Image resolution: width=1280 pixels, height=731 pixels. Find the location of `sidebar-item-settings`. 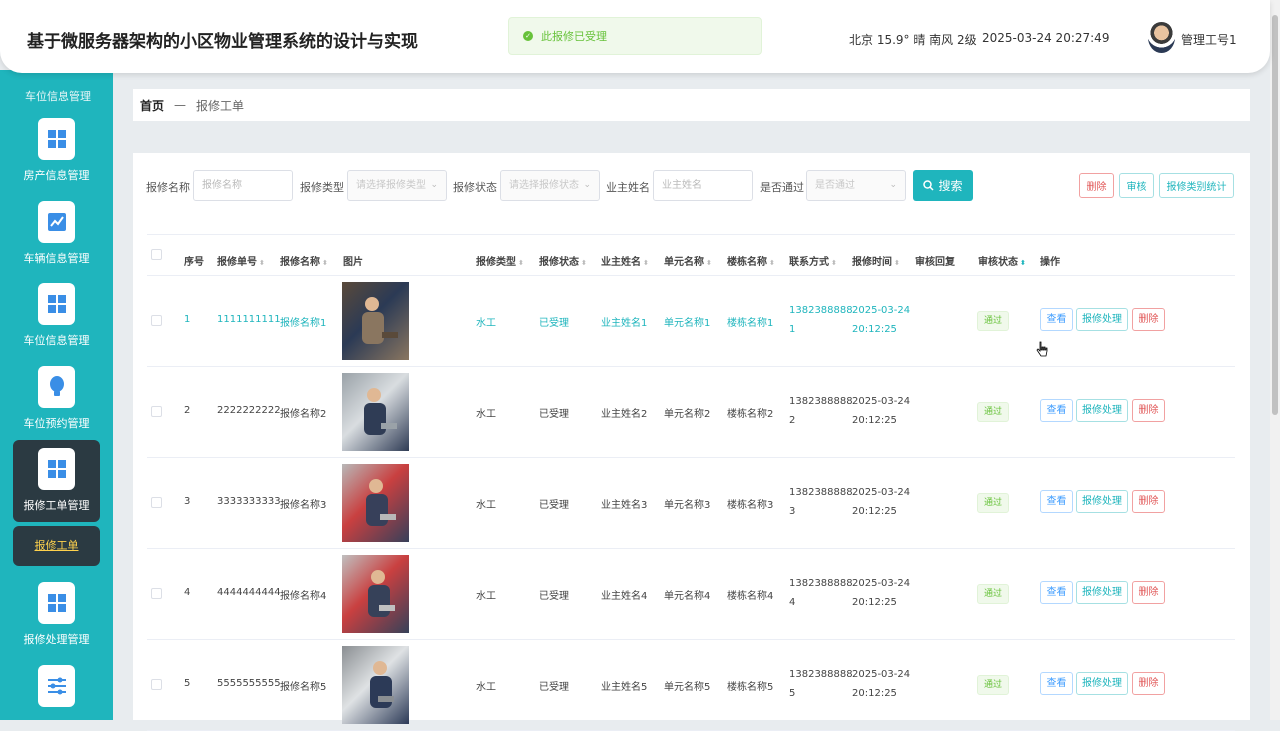

sidebar-item-settings is located at coordinates (56, 688).